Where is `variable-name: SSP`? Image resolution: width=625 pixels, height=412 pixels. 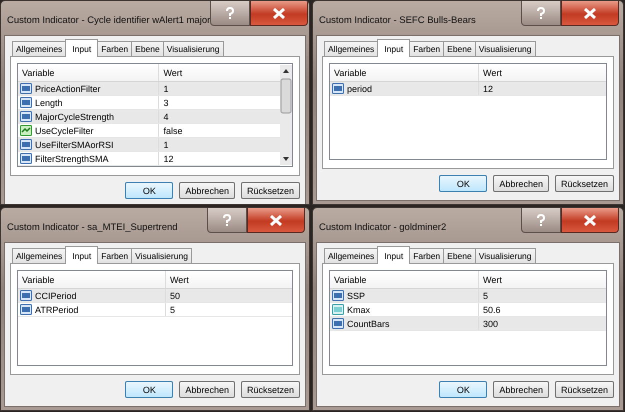
variable-name: SSP is located at coordinates (356, 295).